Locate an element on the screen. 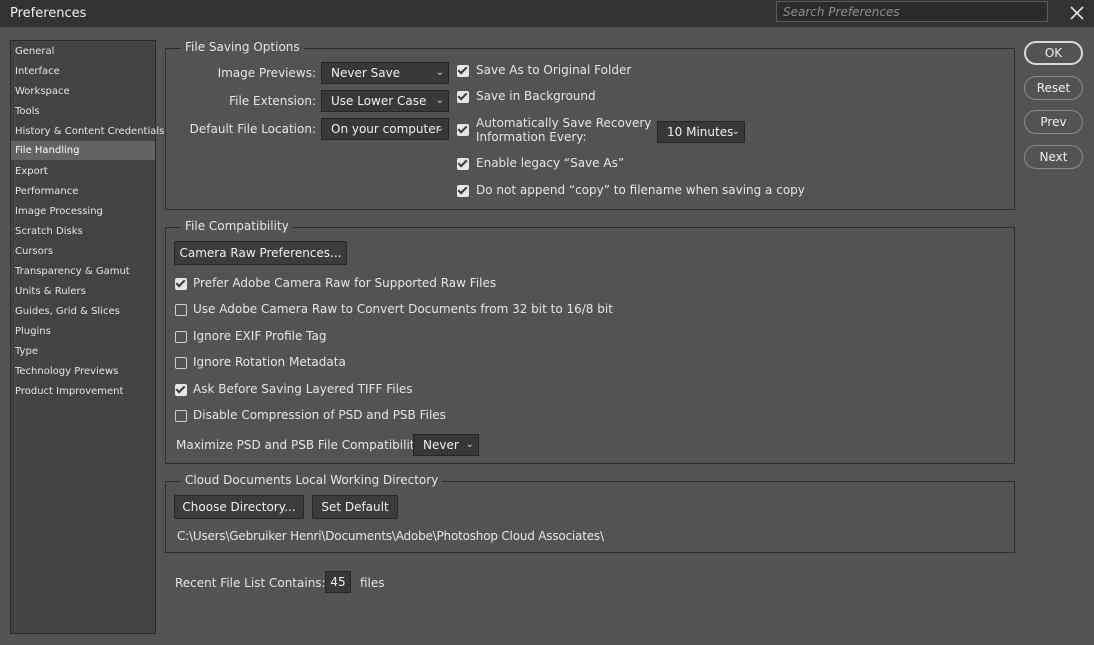 Image resolution: width=1094 pixels, height=645 pixels. sidebar-item-workspace: Workspace is located at coordinates (83, 91).